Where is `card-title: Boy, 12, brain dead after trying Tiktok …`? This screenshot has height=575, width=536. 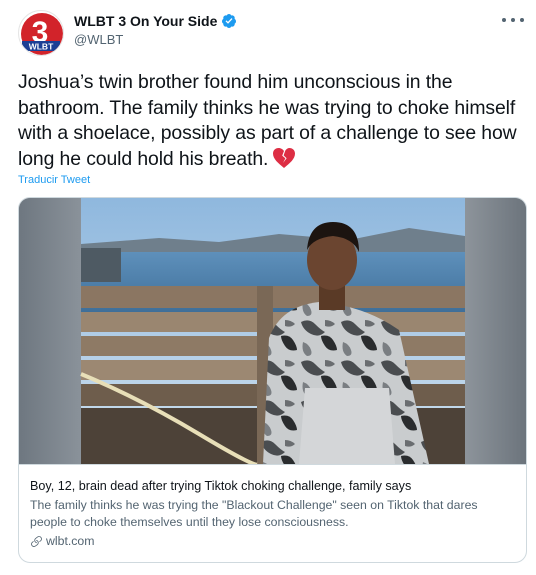
card-title: Boy, 12, brain dead after trying Tiktok … is located at coordinates (273, 486).